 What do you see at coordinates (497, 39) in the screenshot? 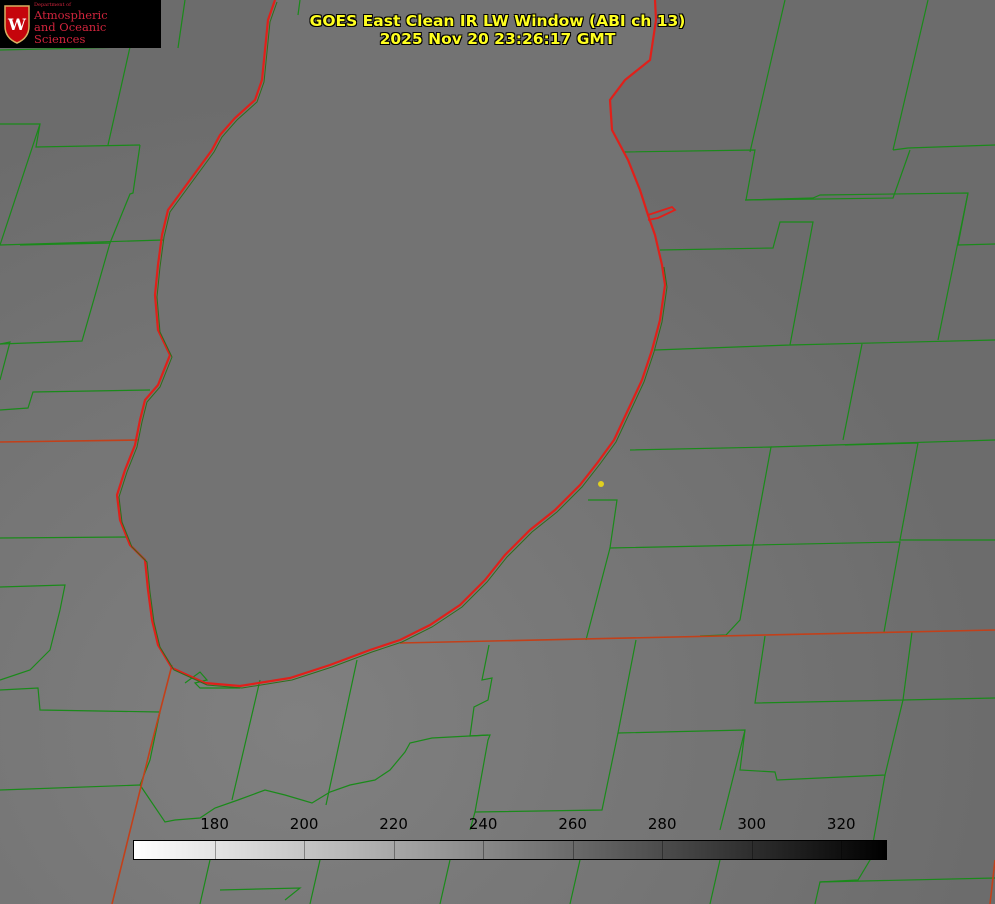
I see `title-timestamp: 2025 Nov 20 23:26:17 GMT` at bounding box center [497, 39].